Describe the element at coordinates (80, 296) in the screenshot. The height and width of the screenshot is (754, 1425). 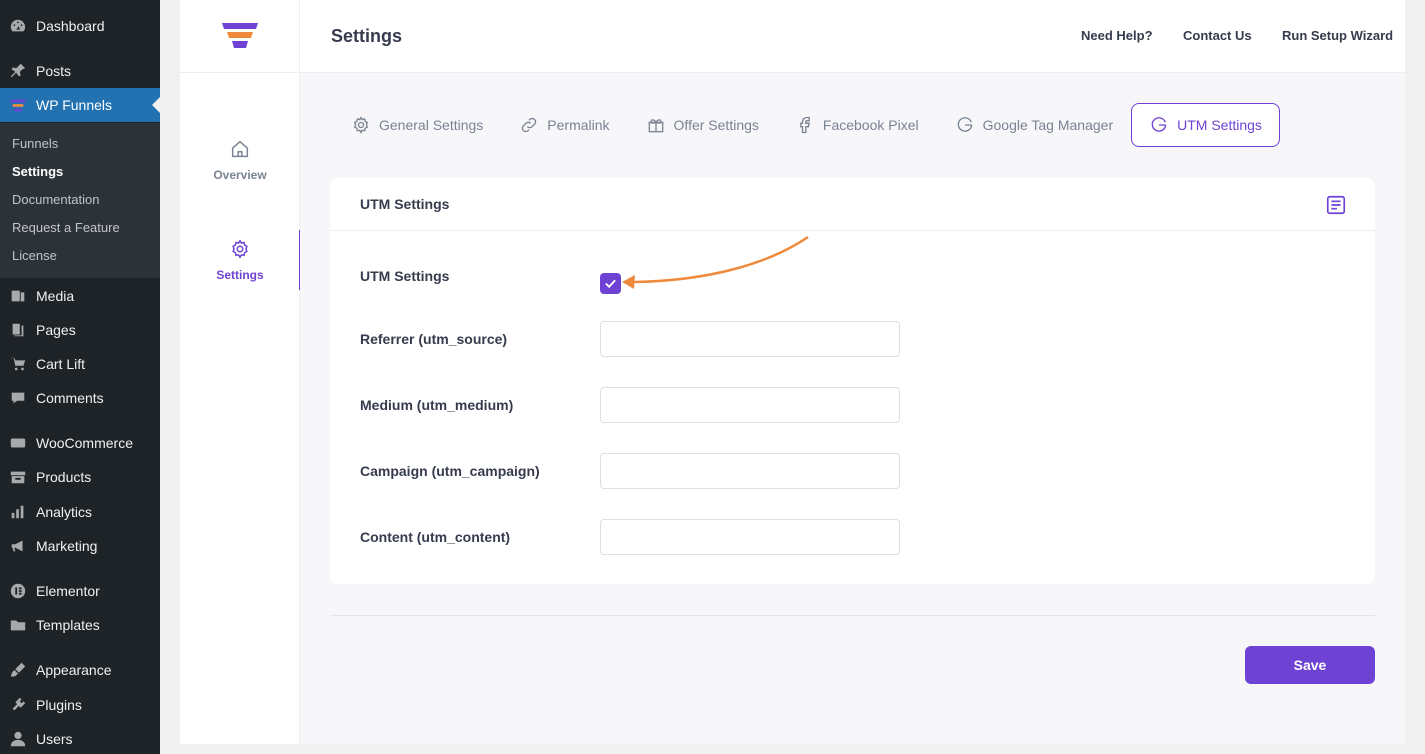
I see `wp-menu-media: Media` at that location.